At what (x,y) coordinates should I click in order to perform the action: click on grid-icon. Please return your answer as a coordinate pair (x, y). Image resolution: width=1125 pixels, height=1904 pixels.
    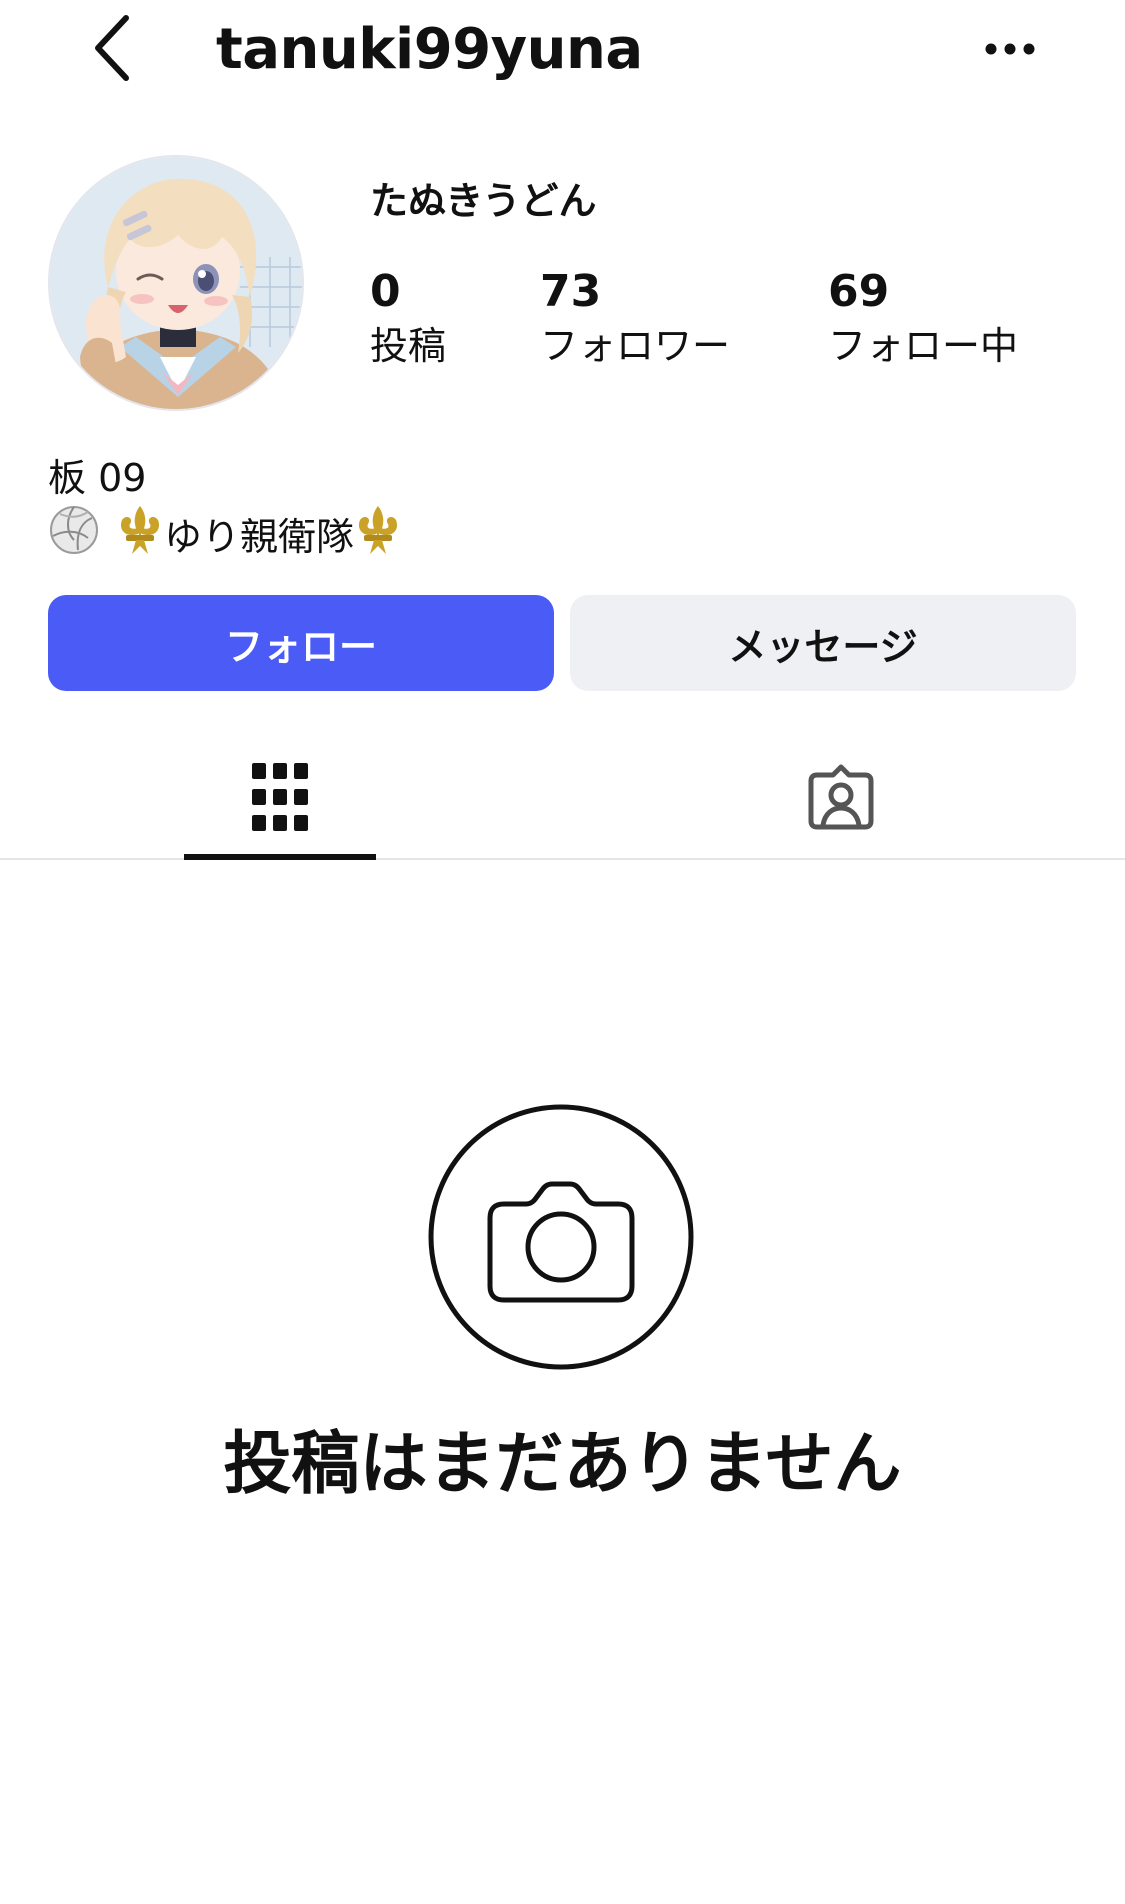
    Looking at the image, I should click on (280, 799).